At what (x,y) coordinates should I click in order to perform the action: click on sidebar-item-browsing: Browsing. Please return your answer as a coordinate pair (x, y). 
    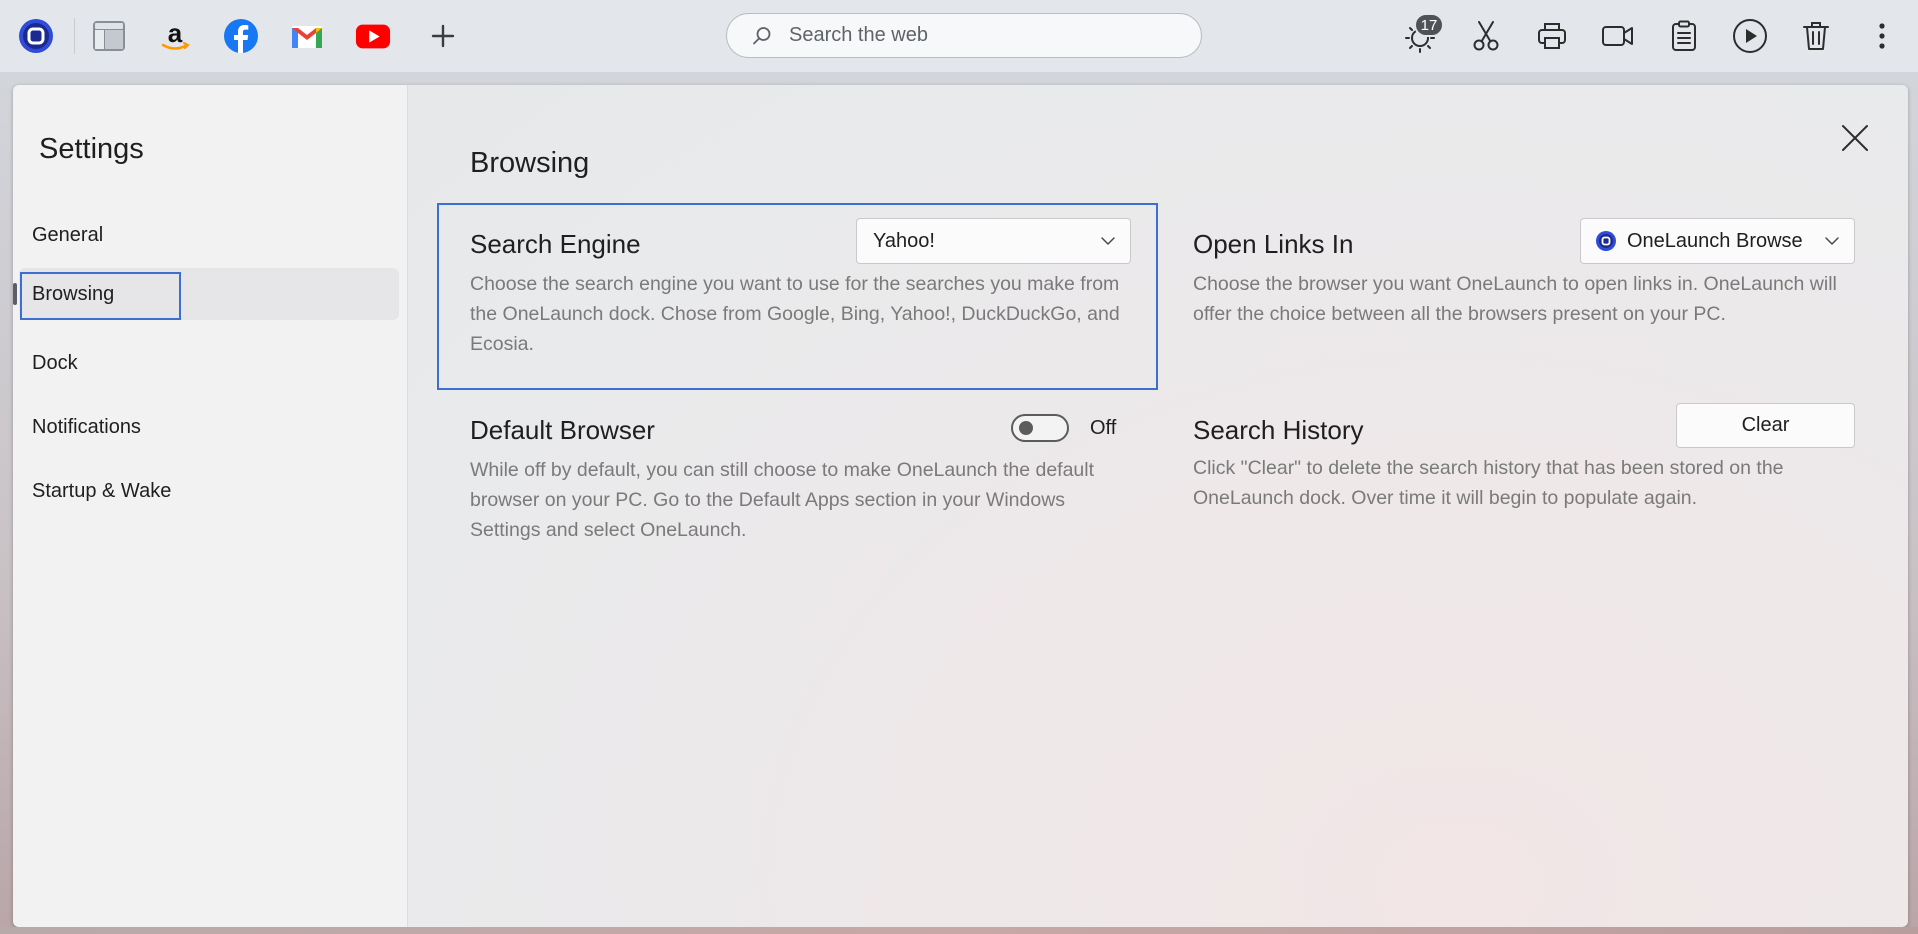
    Looking at the image, I should click on (206, 294).